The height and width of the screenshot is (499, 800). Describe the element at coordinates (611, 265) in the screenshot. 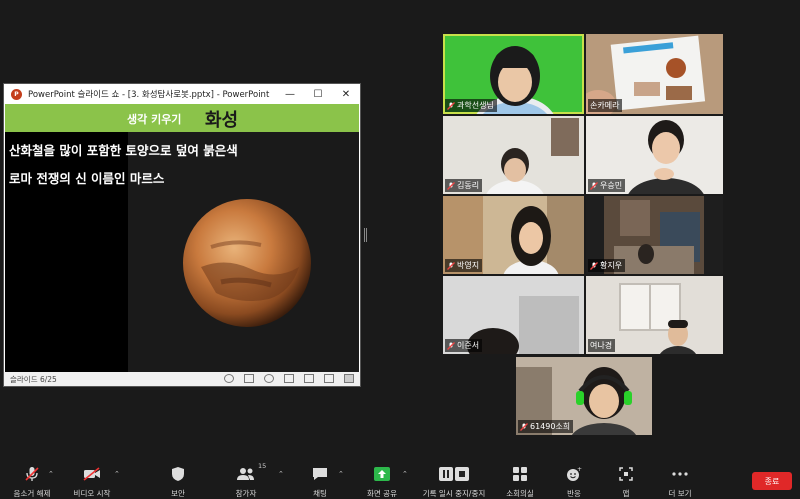

I see `participant-name: 황지우` at that location.